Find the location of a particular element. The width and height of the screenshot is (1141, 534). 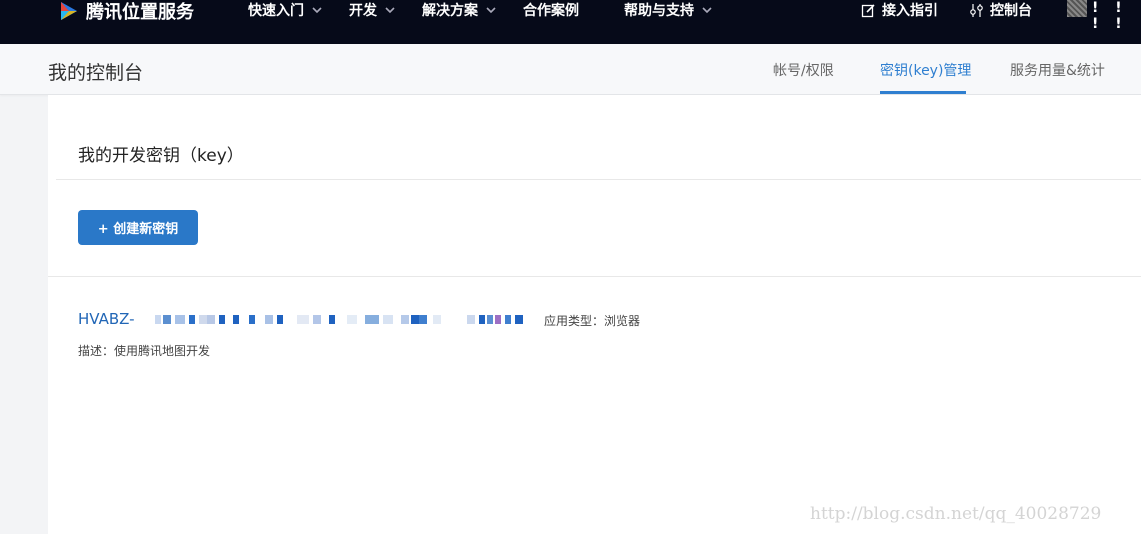

nav-item-label: 合作案例 is located at coordinates (551, 11).